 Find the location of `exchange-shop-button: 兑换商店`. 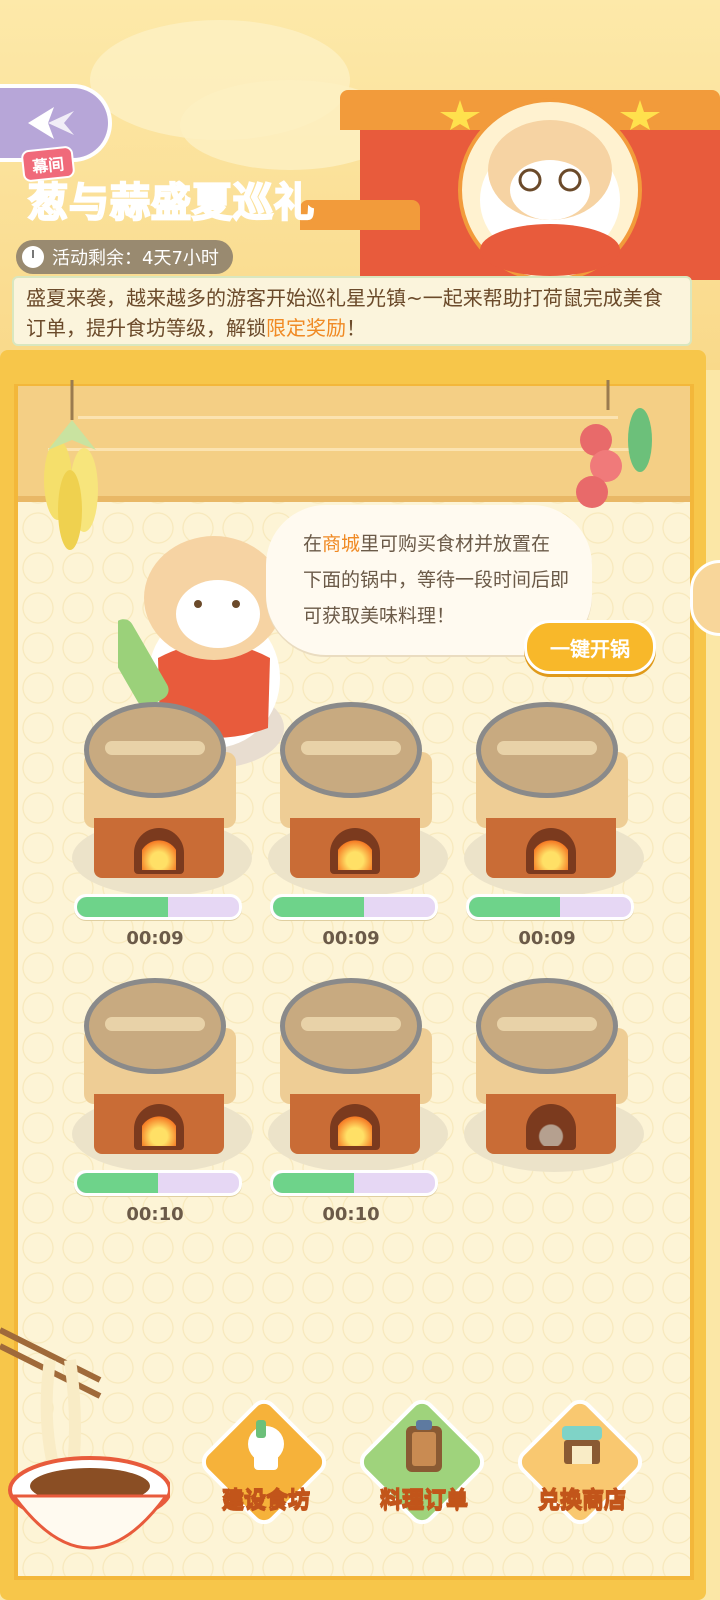

exchange-shop-button: 兑换商店 is located at coordinates (582, 1464).